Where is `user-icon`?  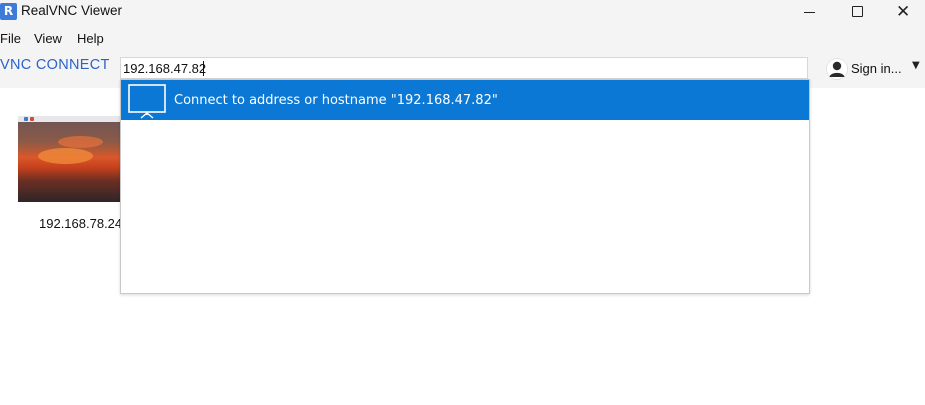
user-icon is located at coordinates (837, 69).